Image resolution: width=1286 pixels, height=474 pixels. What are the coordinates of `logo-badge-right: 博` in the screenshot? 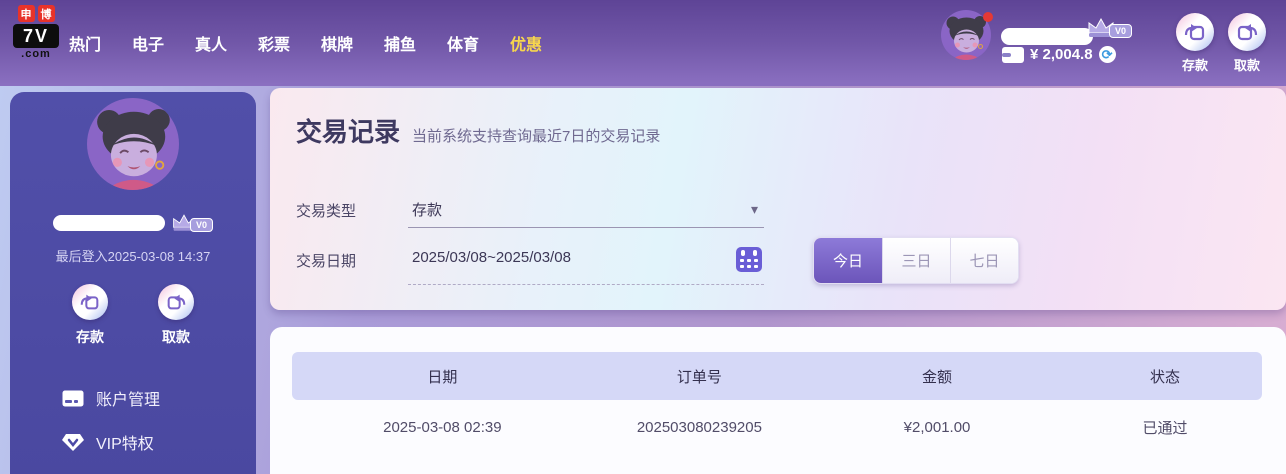 It's located at (46, 13).